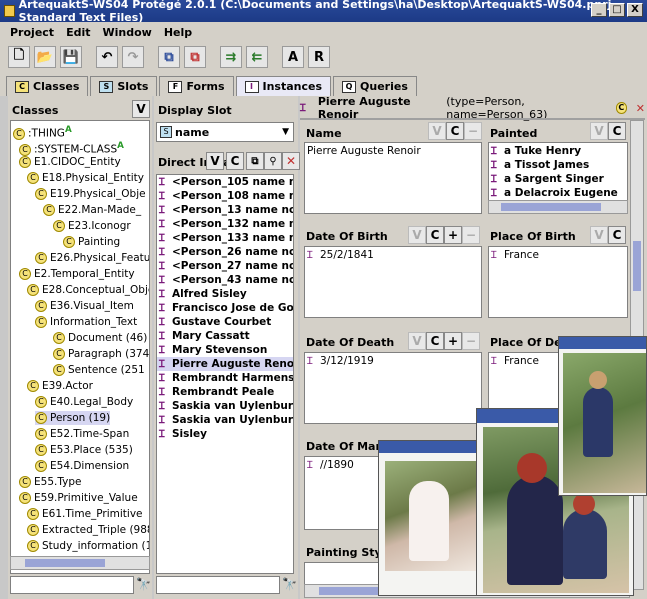 Image resolution: width=647 pixels, height=599 pixels. Describe the element at coordinates (291, 161) in the screenshot. I see `delete-instance-icon: ✕` at that location.